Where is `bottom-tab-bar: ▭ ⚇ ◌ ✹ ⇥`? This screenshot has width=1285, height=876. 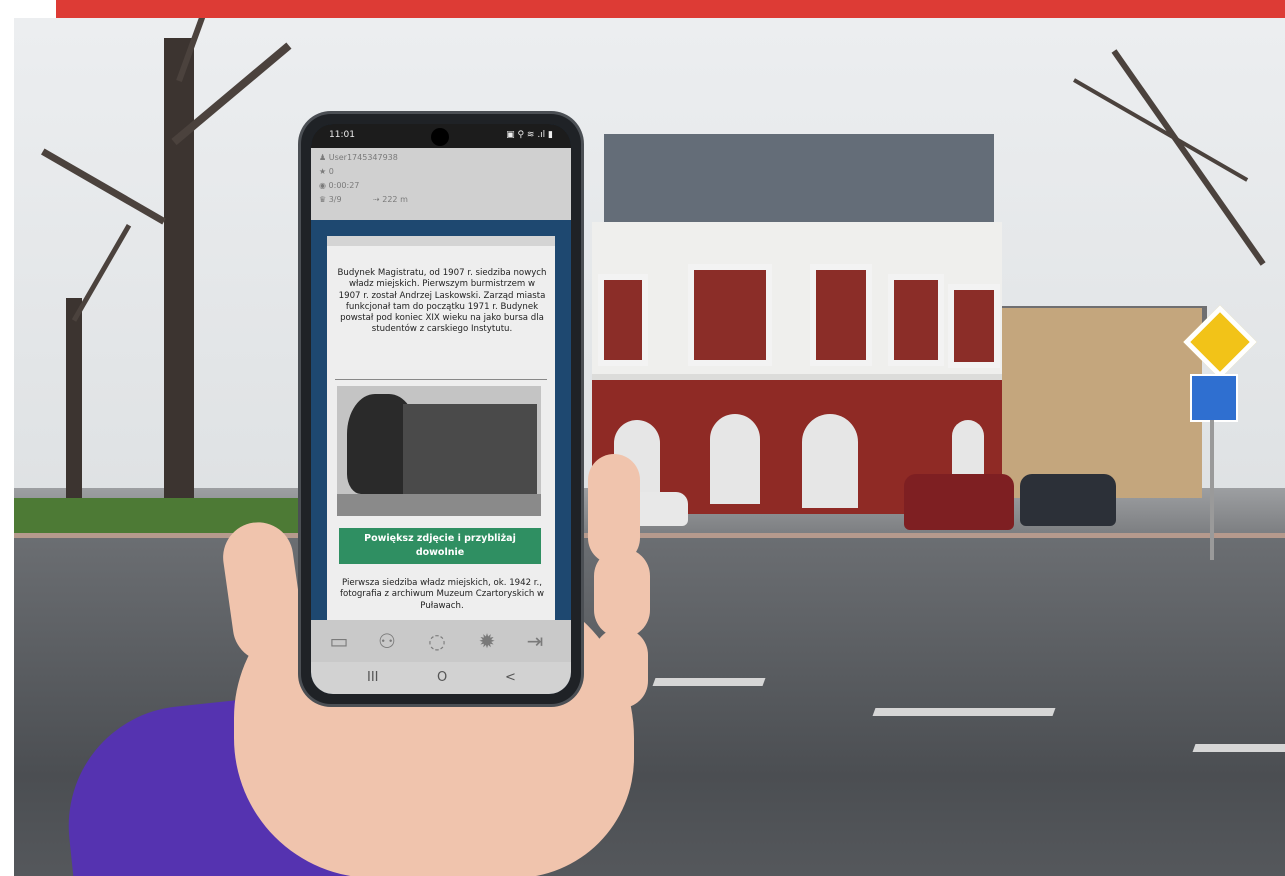
bottom-tab-bar: ▭ ⚇ ◌ ✹ ⇥ is located at coordinates (441, 641).